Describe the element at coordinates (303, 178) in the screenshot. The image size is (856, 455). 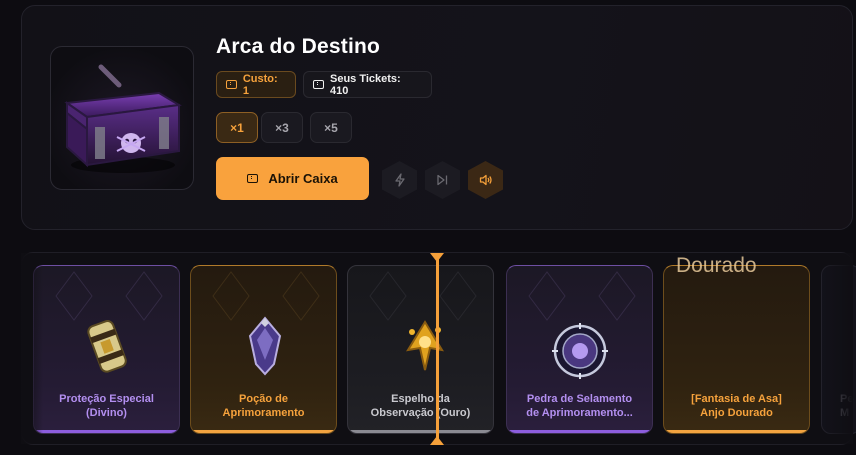
I see `open-box-label: Abrir Caixa` at that location.